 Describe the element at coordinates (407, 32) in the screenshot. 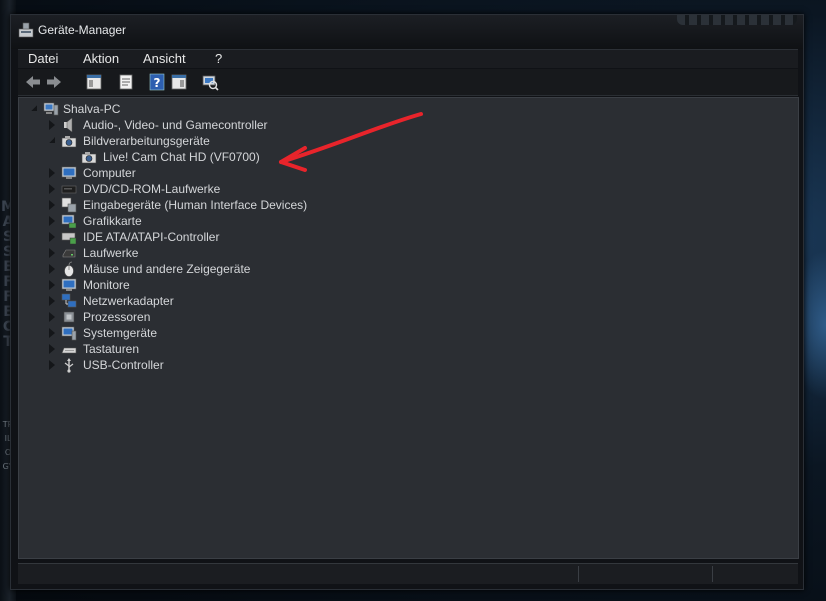

I see `title-bar: Geräte-Manager` at that location.